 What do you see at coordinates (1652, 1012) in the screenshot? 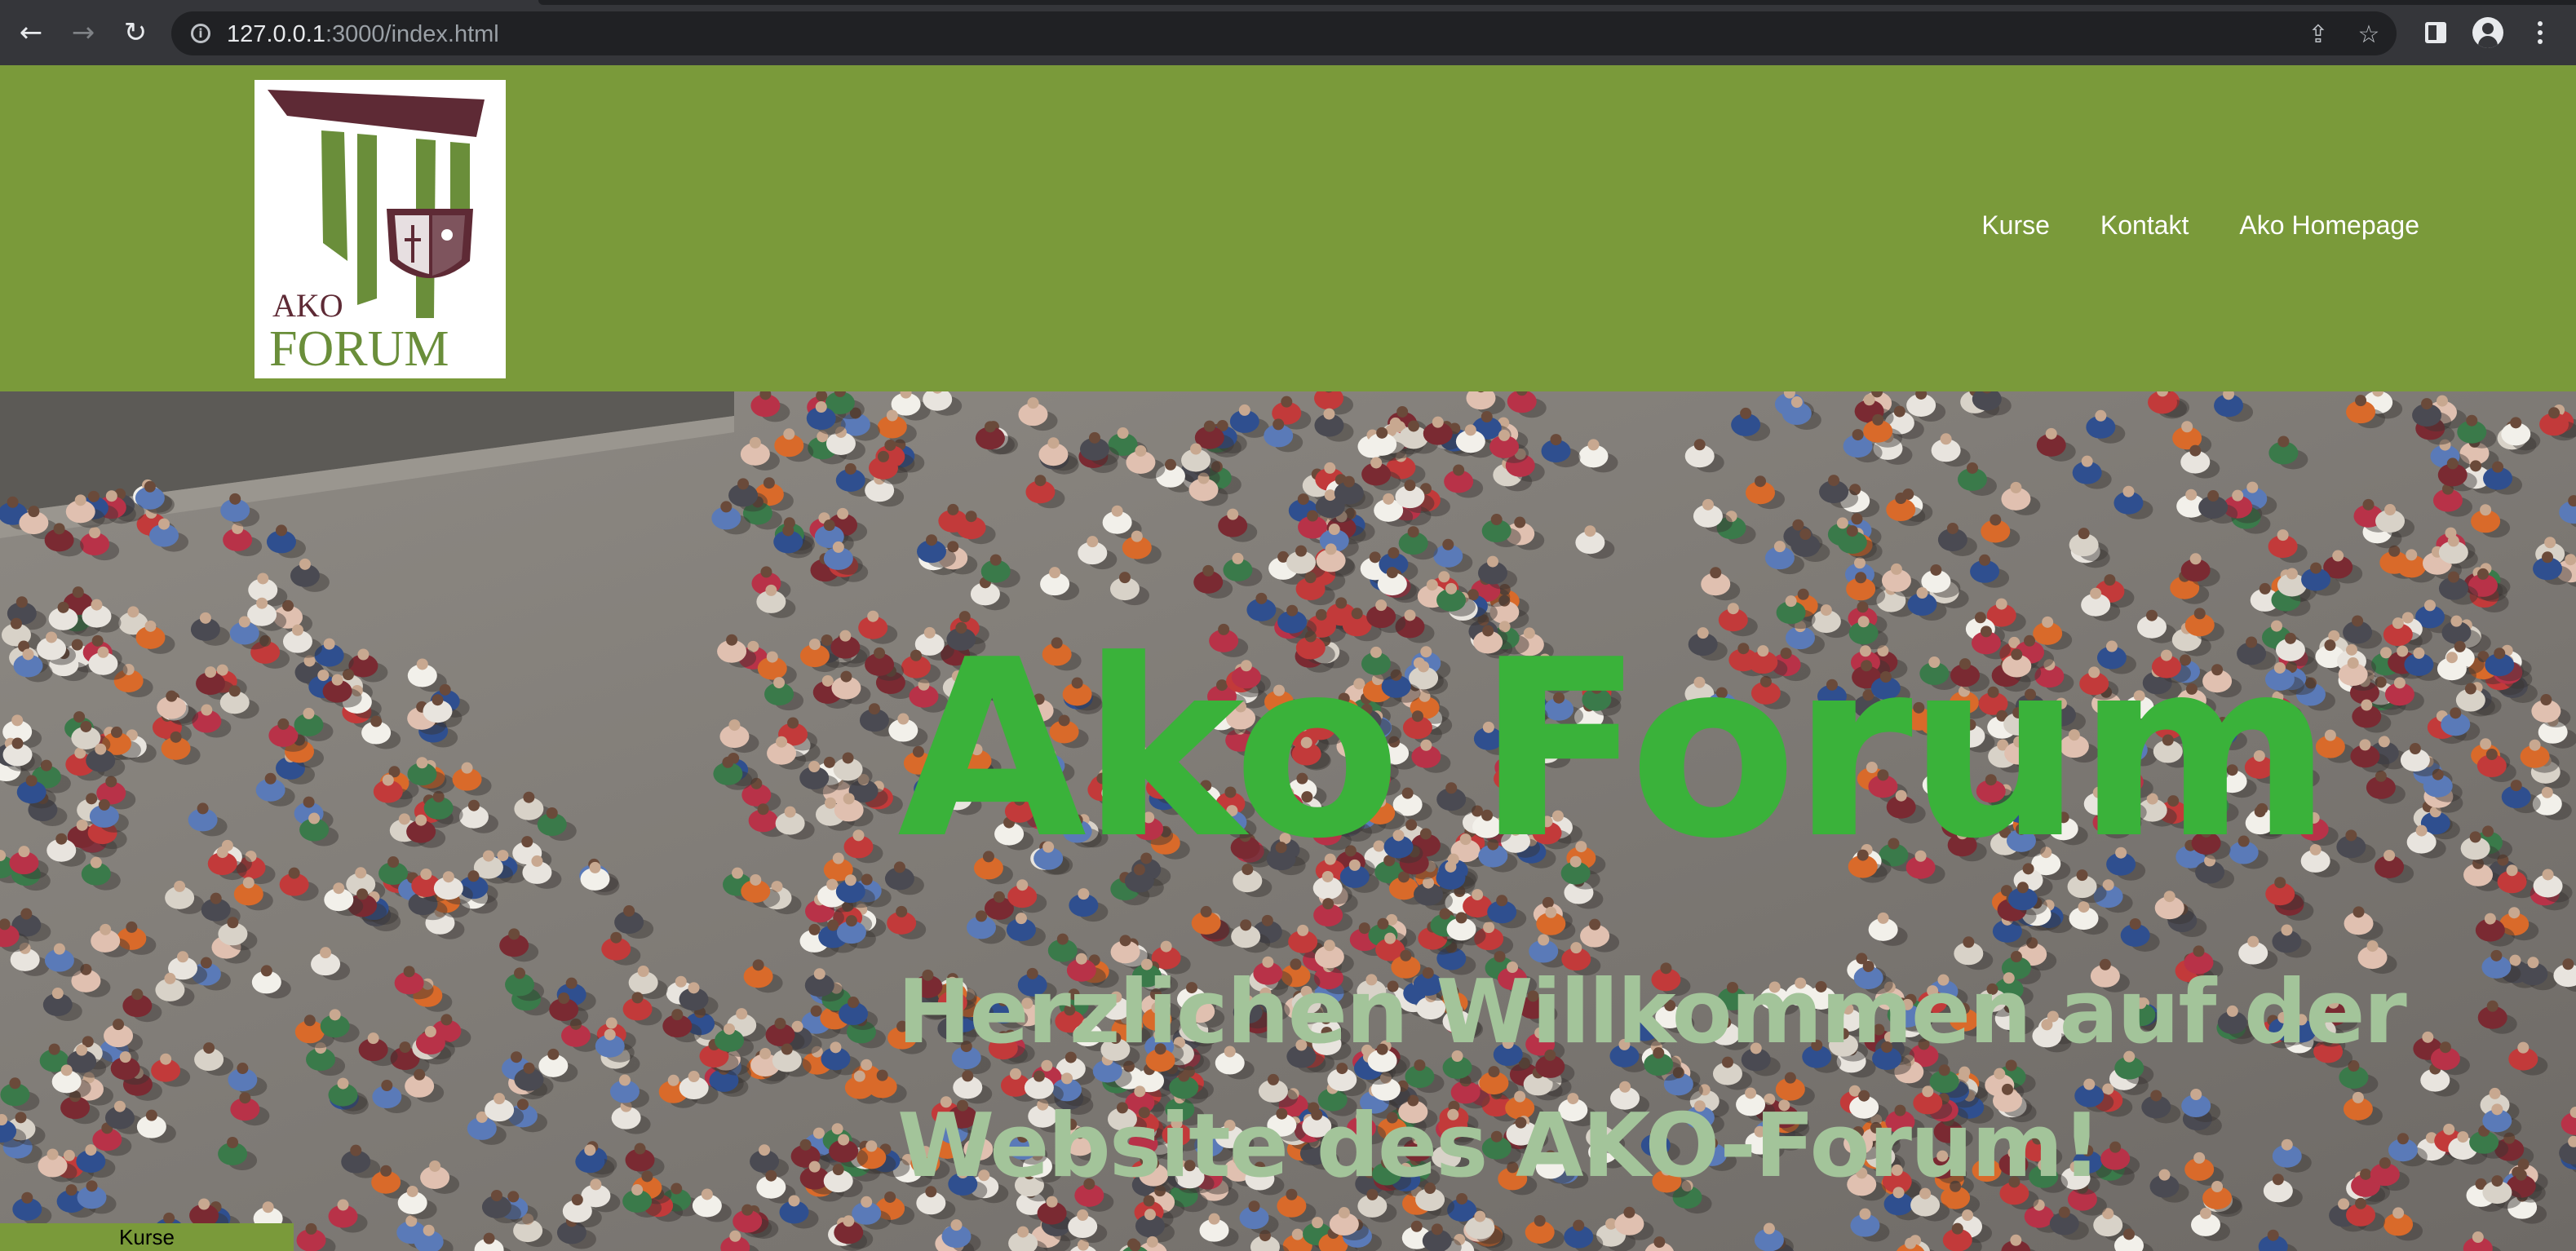
I see `hero-subtitle-line-1: Herzlichen Willkommen auf der` at bounding box center [1652, 1012].